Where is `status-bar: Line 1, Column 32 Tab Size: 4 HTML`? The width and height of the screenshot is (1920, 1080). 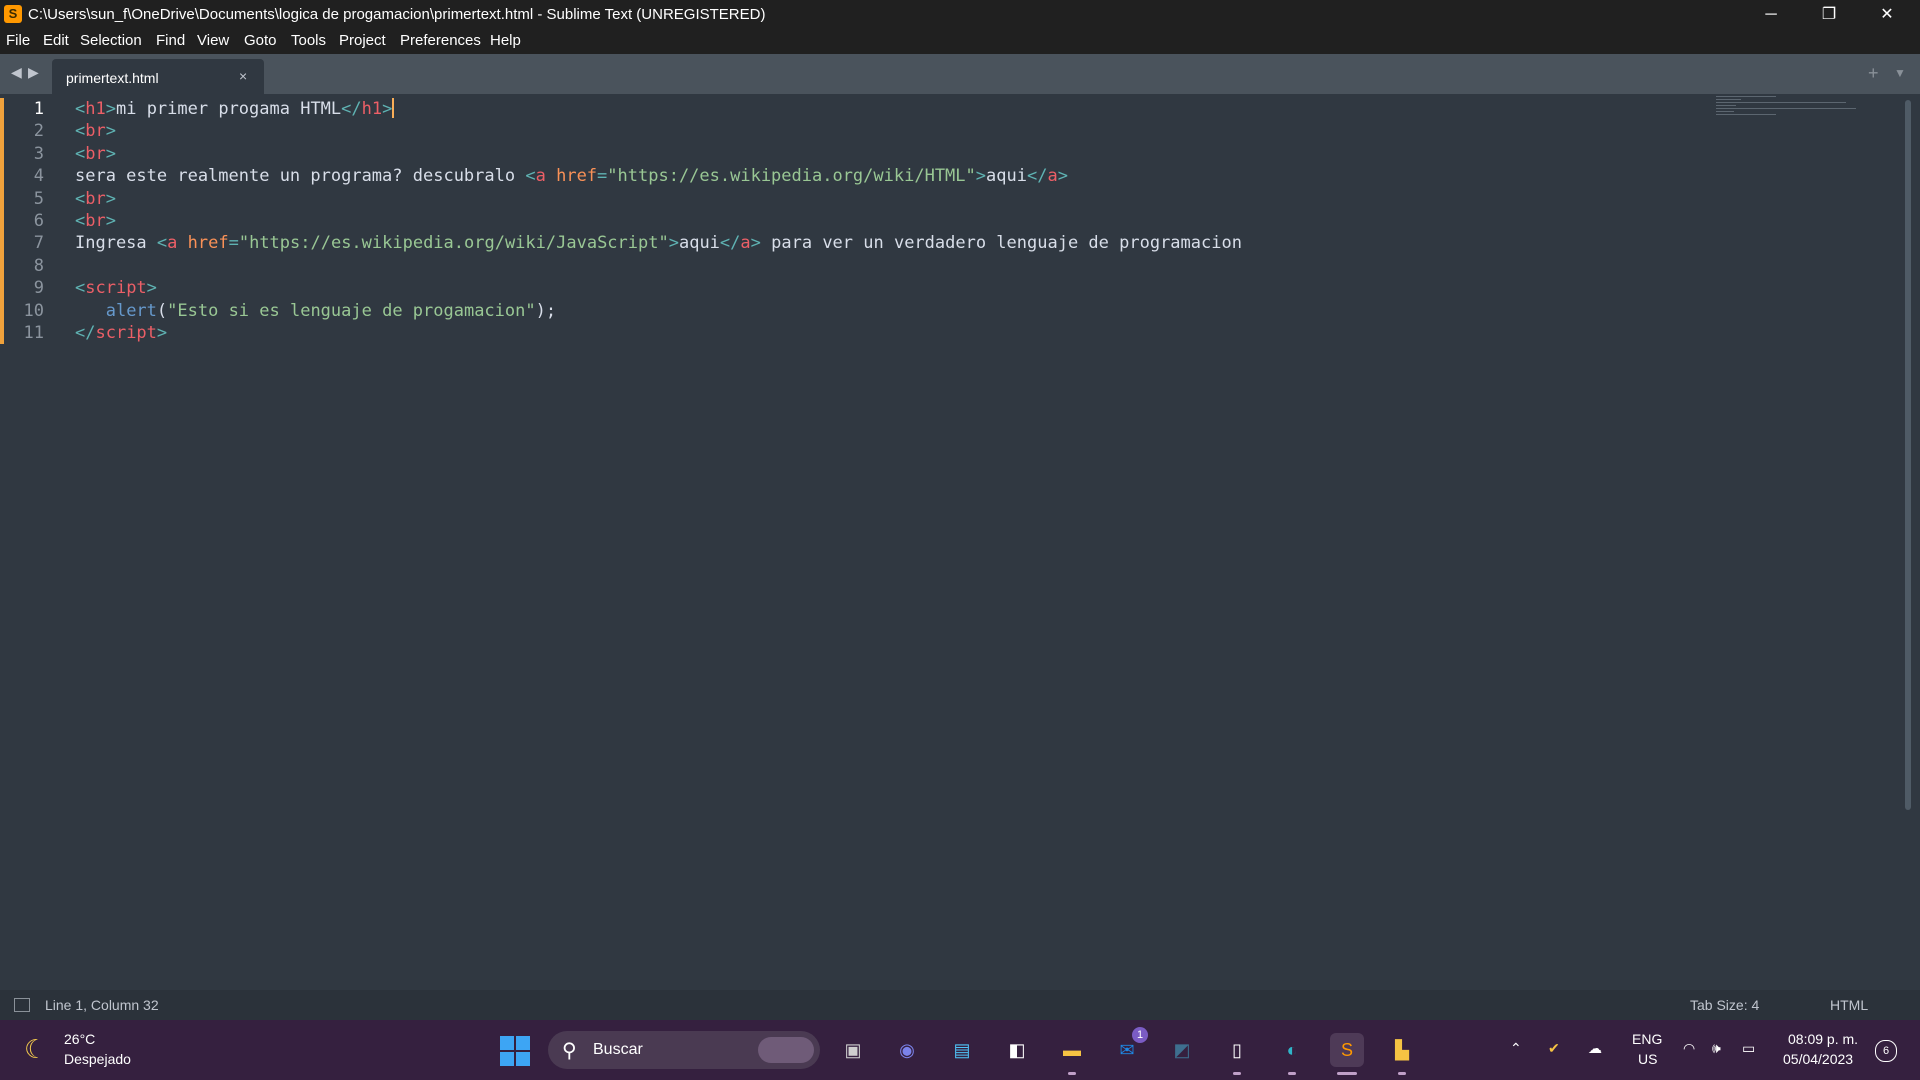 status-bar: Line 1, Column 32 Tab Size: 4 HTML is located at coordinates (960, 1005).